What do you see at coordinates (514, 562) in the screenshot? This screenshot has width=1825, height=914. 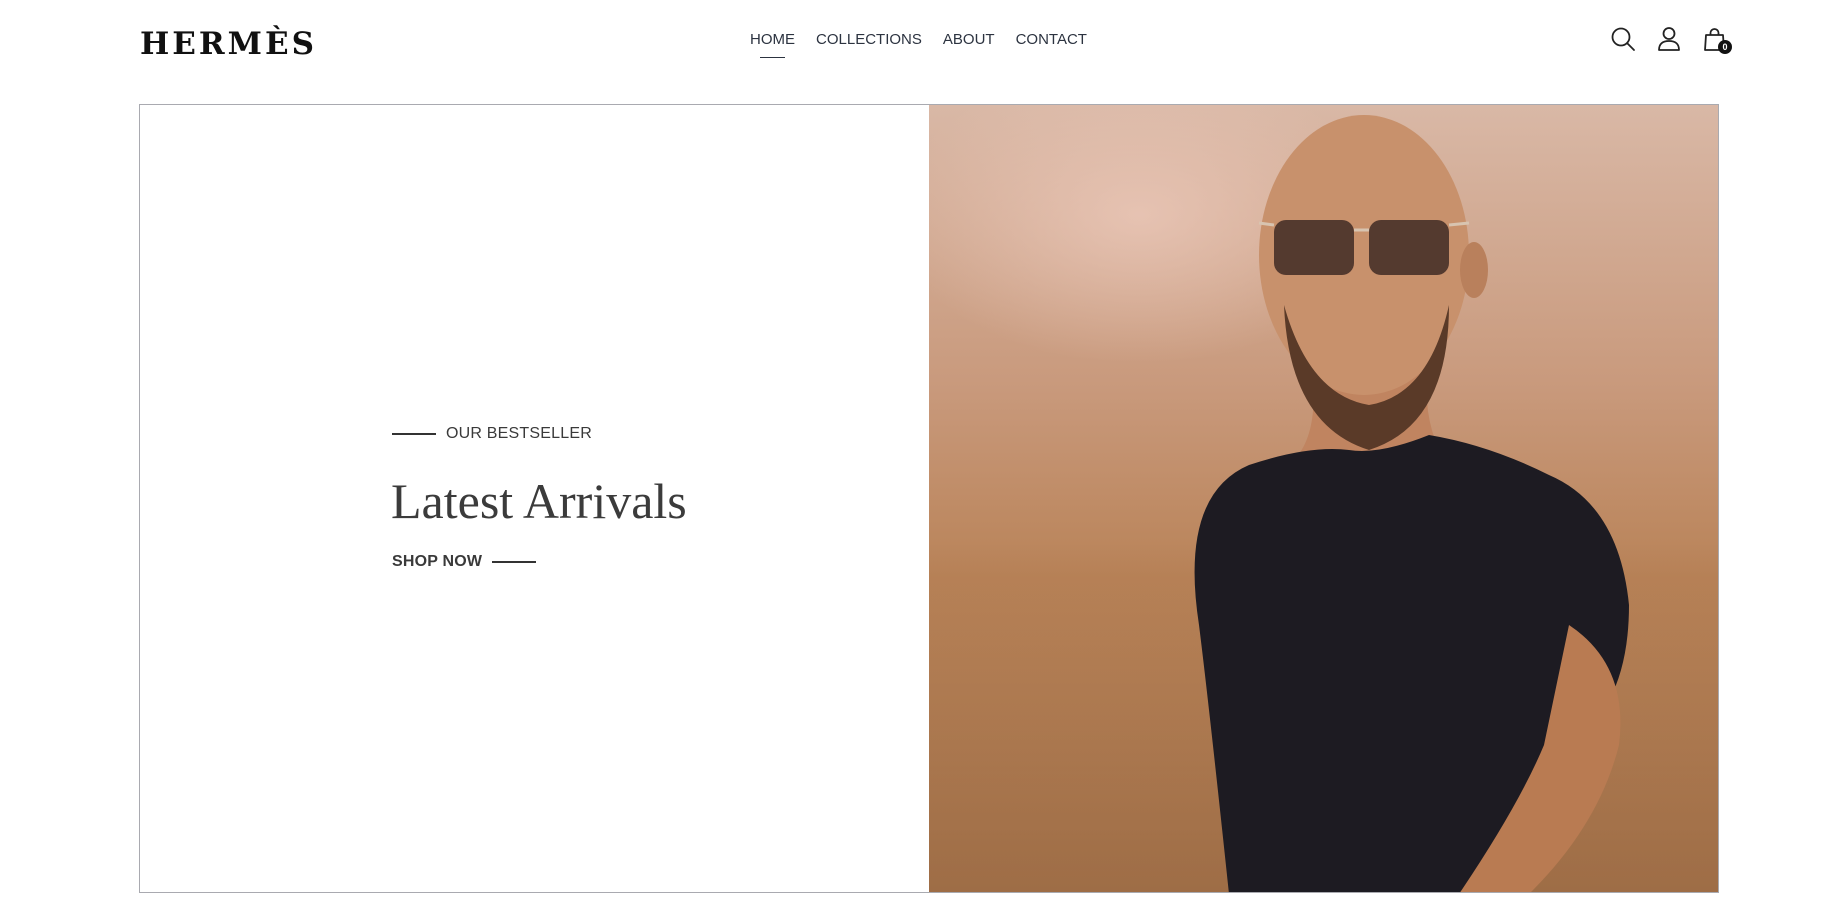 I see `shop-now-line` at bounding box center [514, 562].